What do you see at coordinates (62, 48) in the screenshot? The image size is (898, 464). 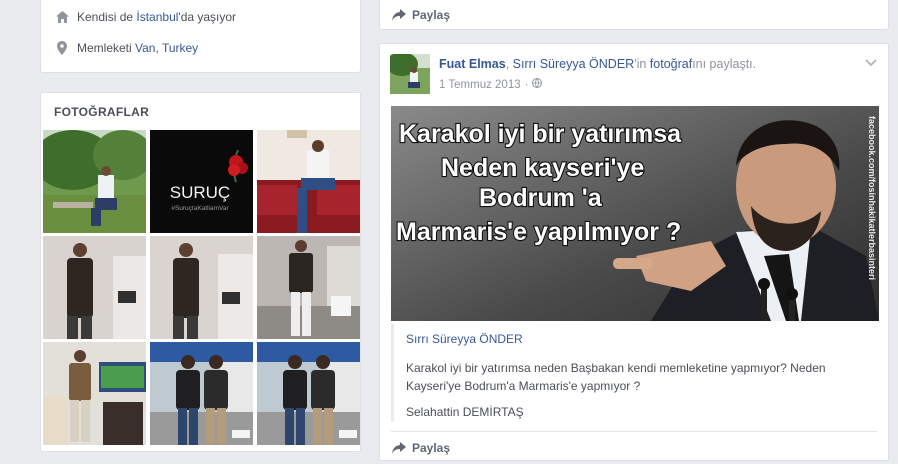 I see `location-pin-icon` at bounding box center [62, 48].